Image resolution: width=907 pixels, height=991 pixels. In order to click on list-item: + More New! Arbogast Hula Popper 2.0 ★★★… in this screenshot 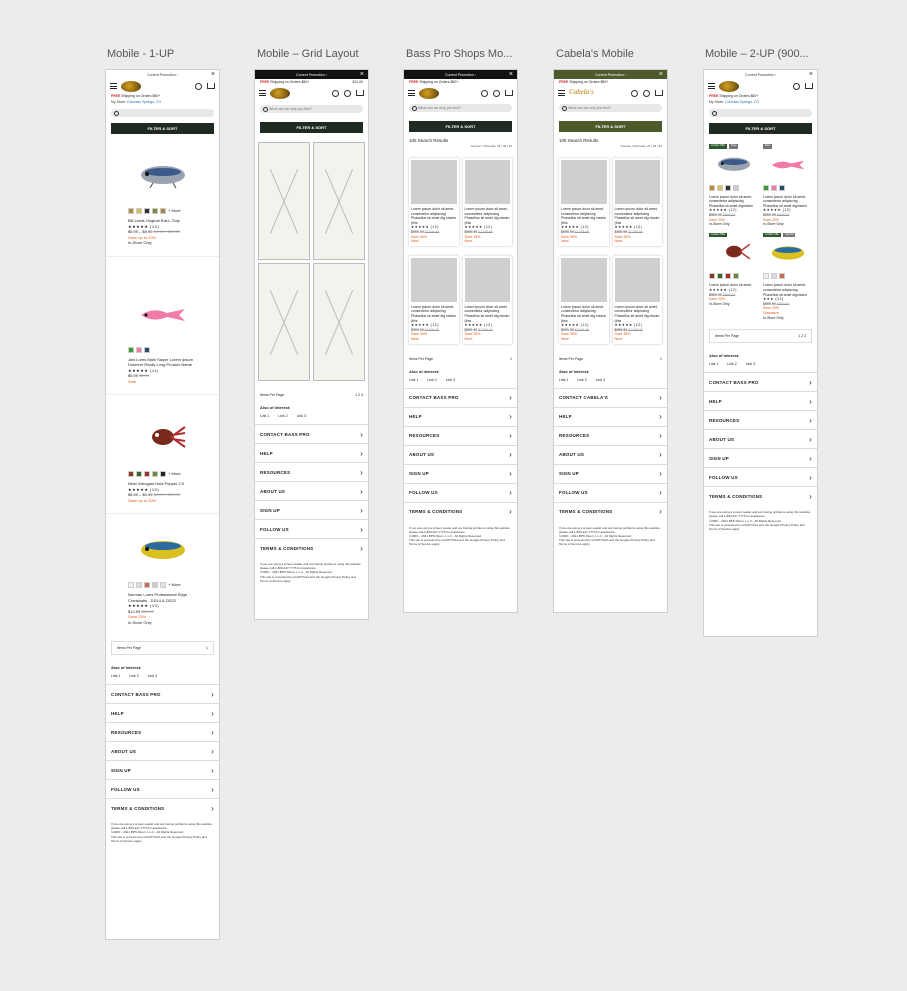, I will do `click(162, 454)`.